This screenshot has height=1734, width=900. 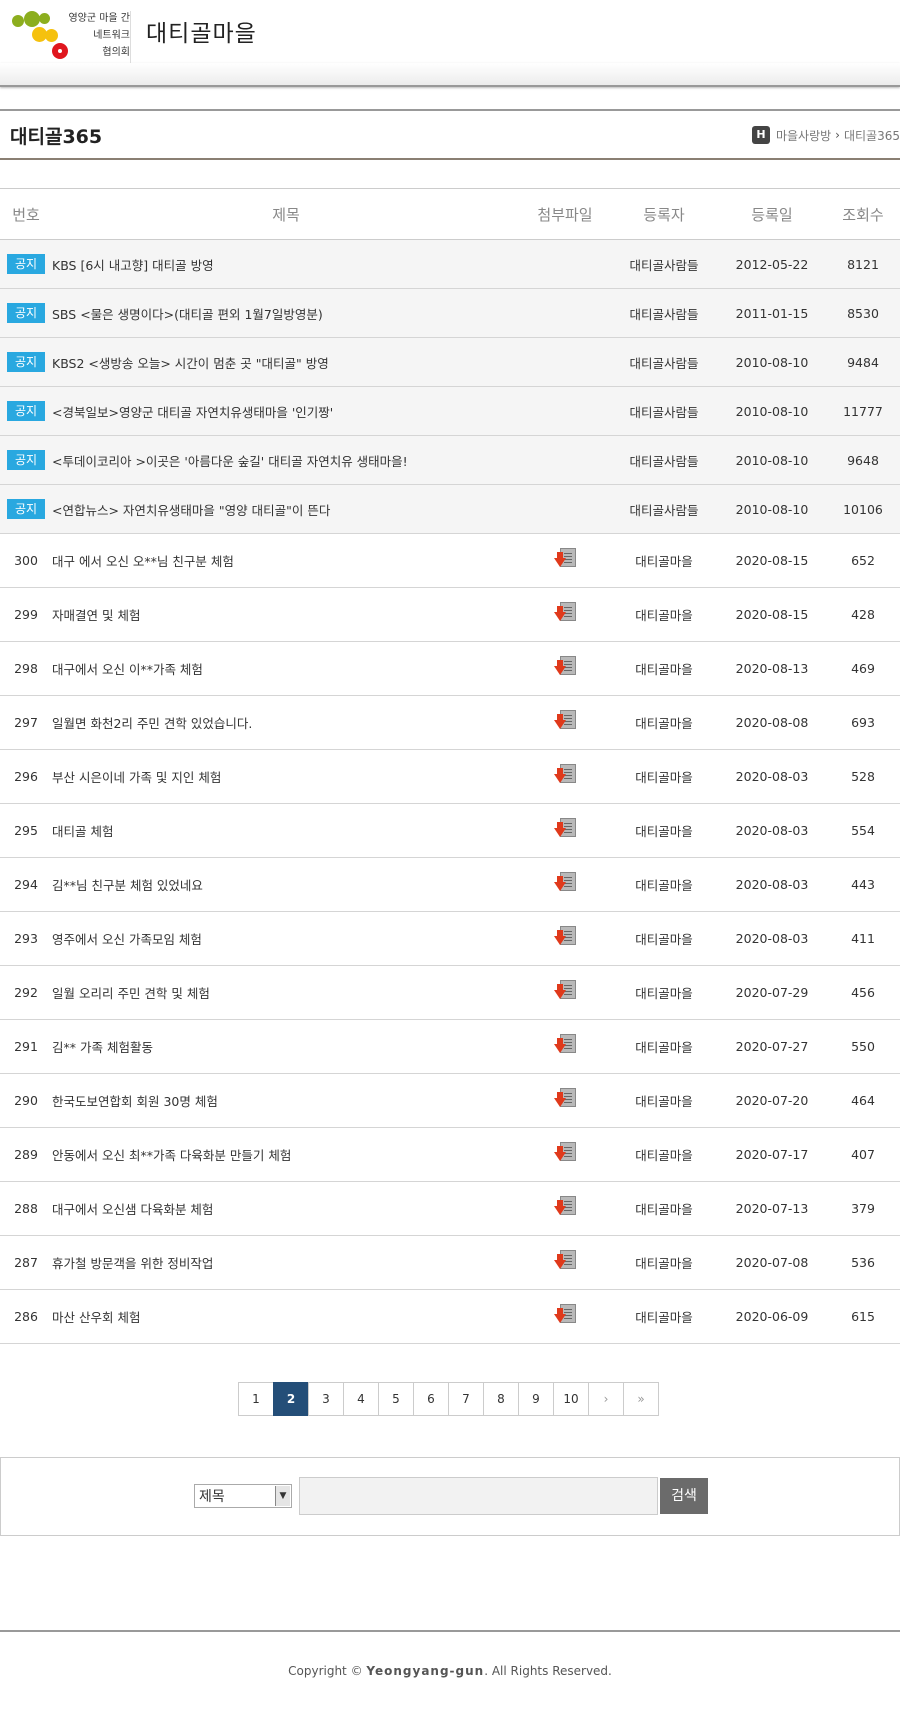 What do you see at coordinates (286, 560) in the screenshot?
I see `post-subject: 대구 에서 오신 오**님 친구분 체험` at bounding box center [286, 560].